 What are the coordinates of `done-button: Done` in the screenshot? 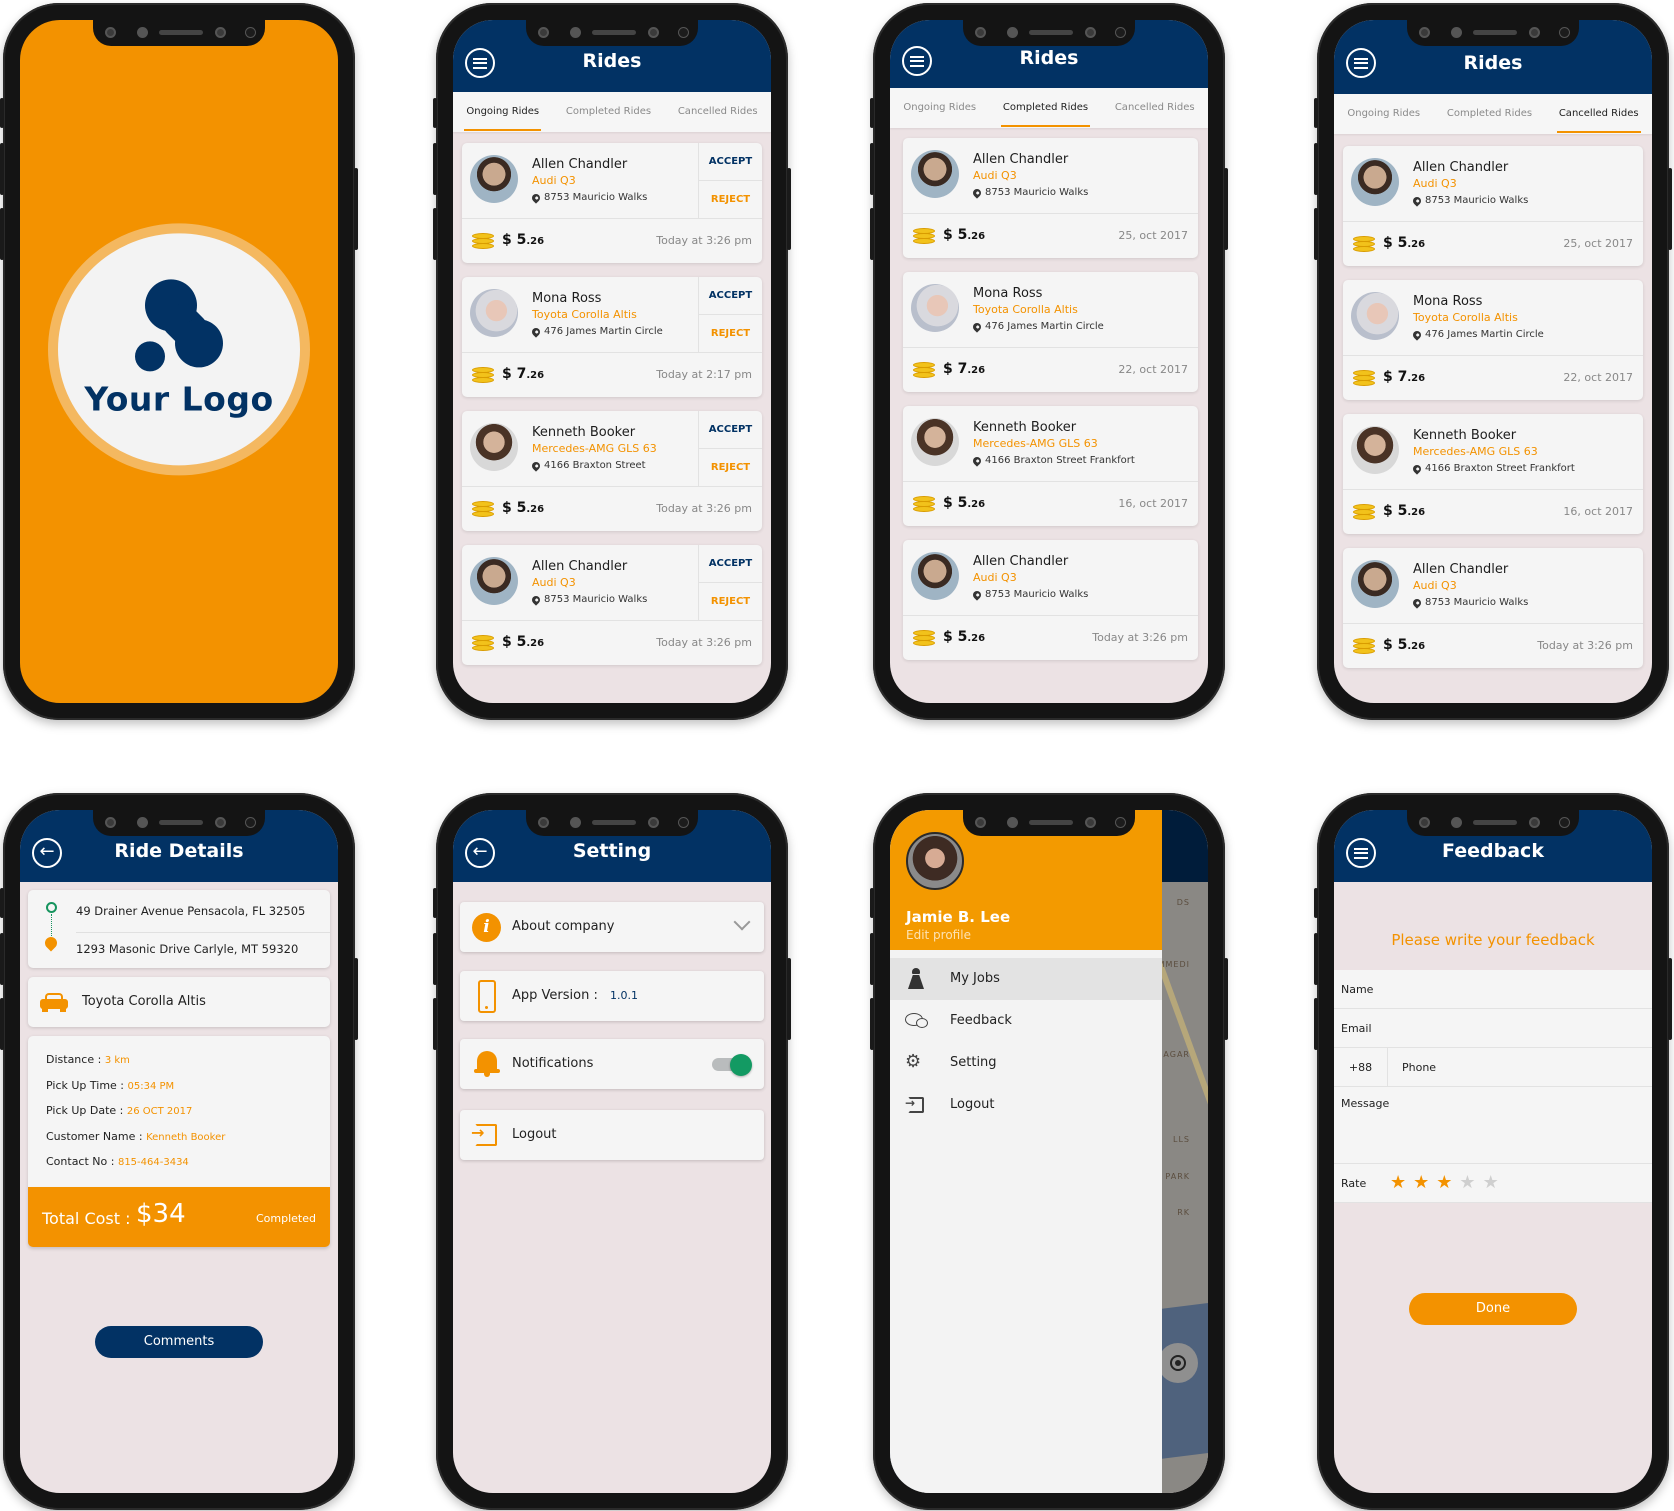 It's located at (1493, 1309).